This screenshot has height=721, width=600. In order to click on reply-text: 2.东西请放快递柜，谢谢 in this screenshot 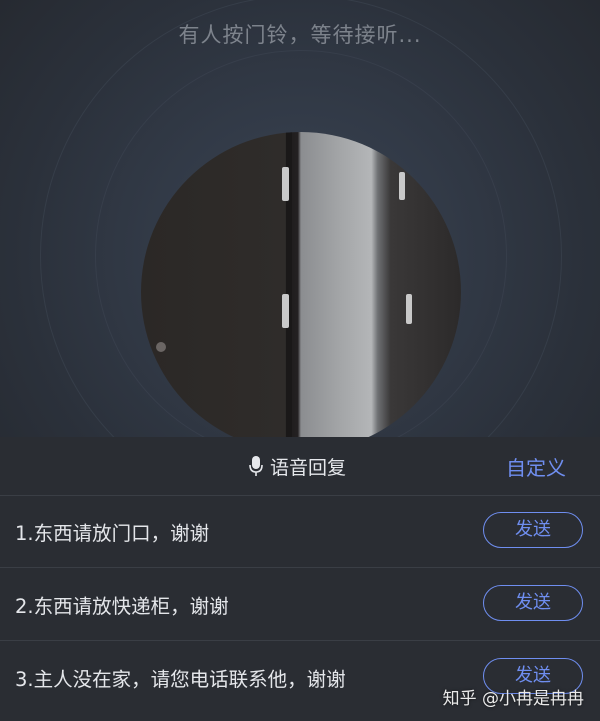, I will do `click(122, 606)`.